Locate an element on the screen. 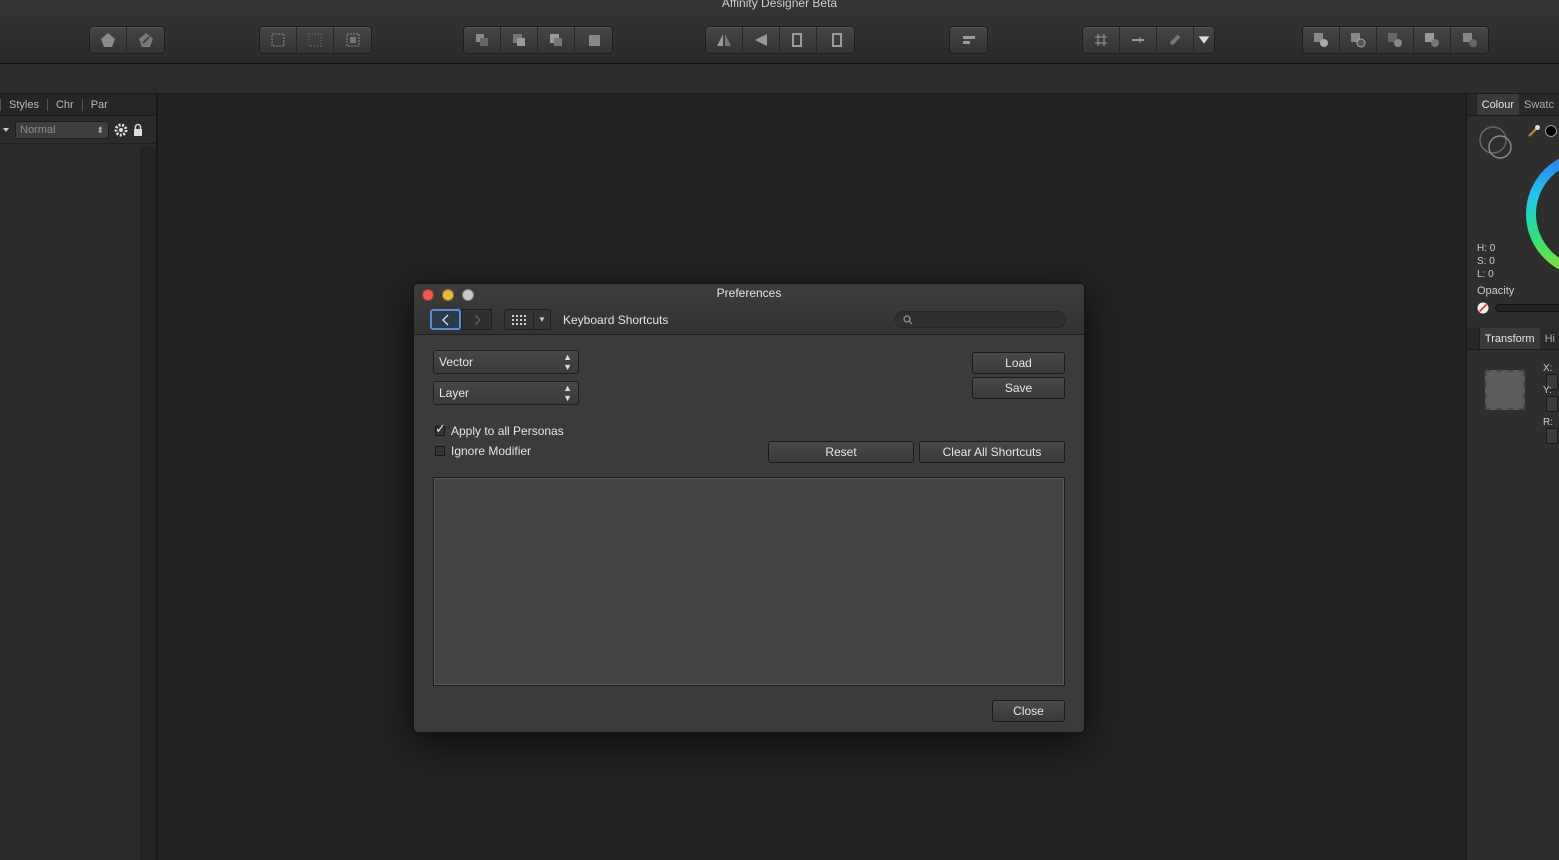  flip-horizontal-icon is located at coordinates (724, 40).